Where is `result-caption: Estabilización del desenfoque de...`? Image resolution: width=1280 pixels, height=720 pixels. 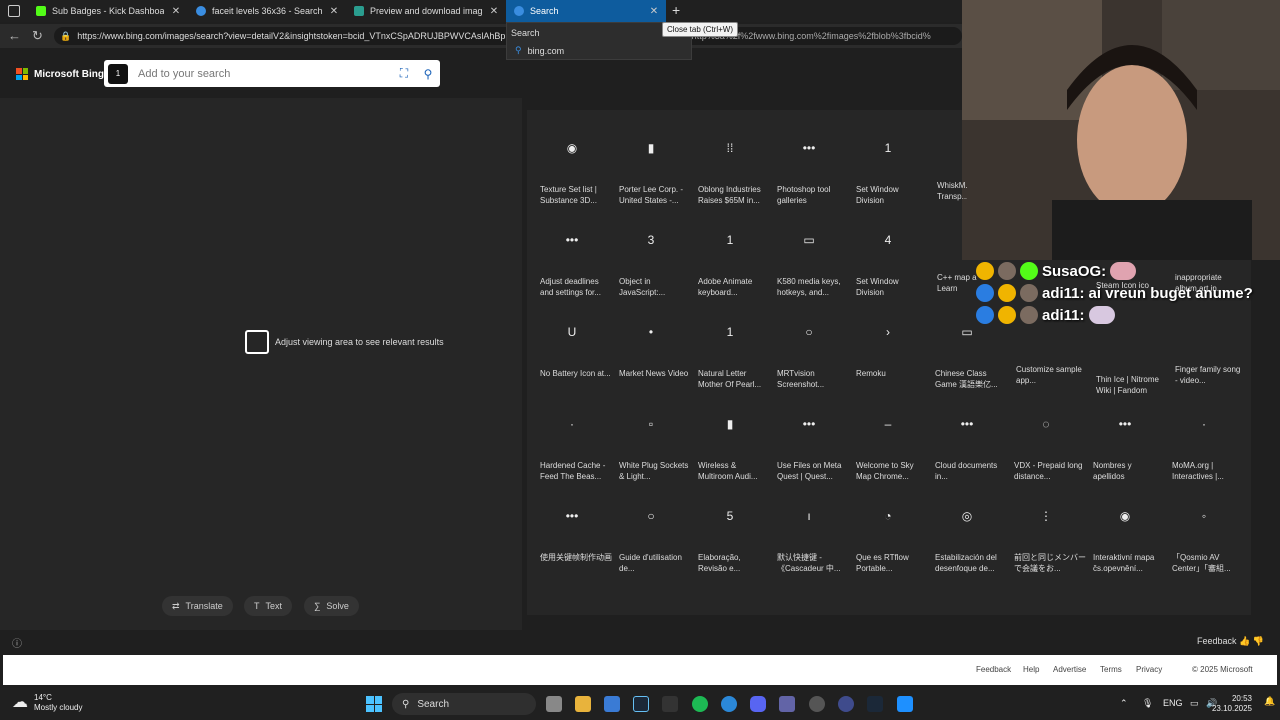 result-caption: Estabilización del desenfoque de... is located at coordinates (971, 563).